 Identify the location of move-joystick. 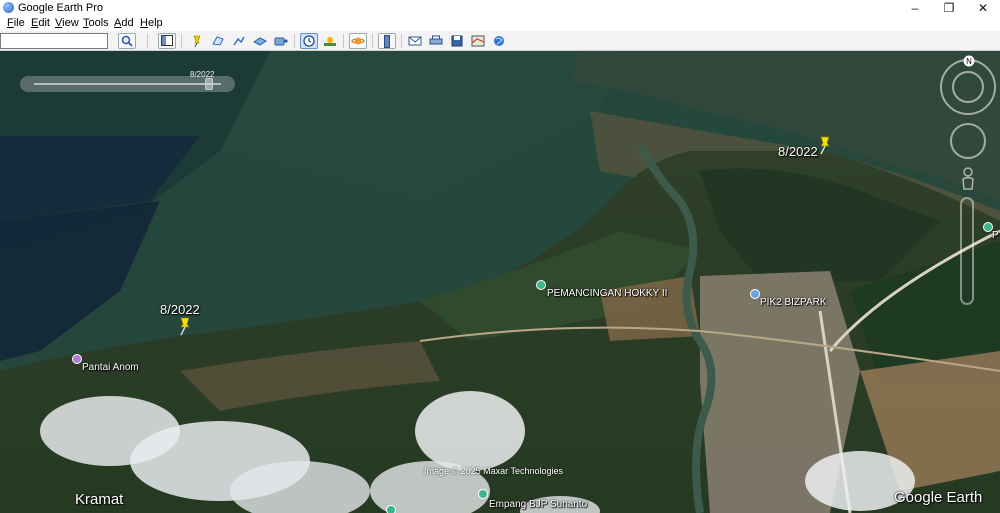
(968, 141).